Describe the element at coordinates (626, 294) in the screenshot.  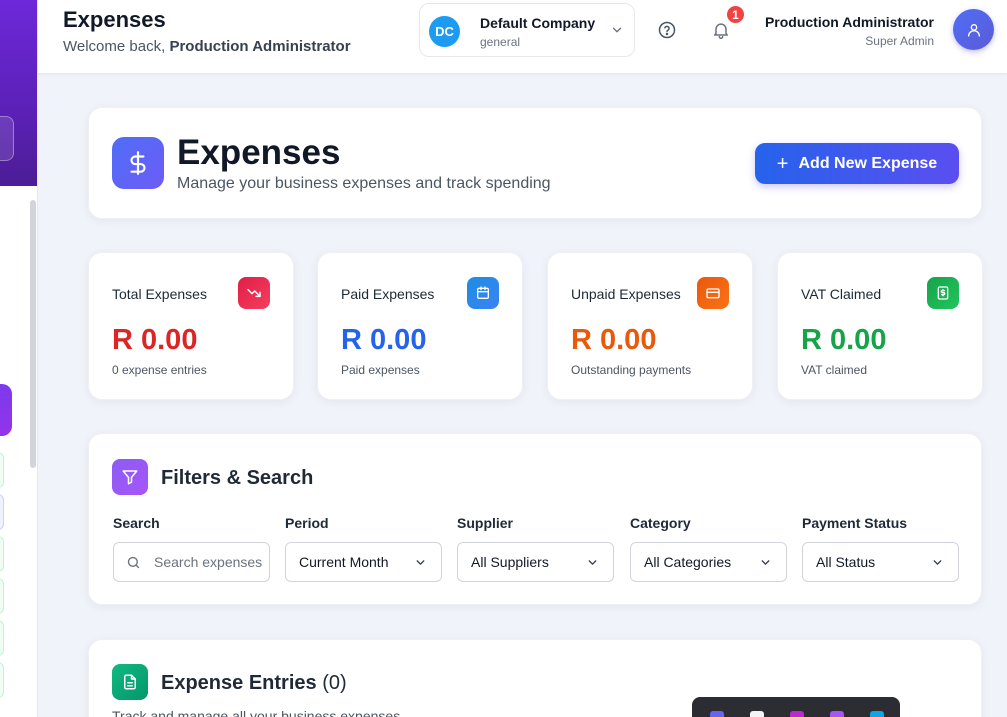
I see `stat-label: Unpaid Expenses` at that location.